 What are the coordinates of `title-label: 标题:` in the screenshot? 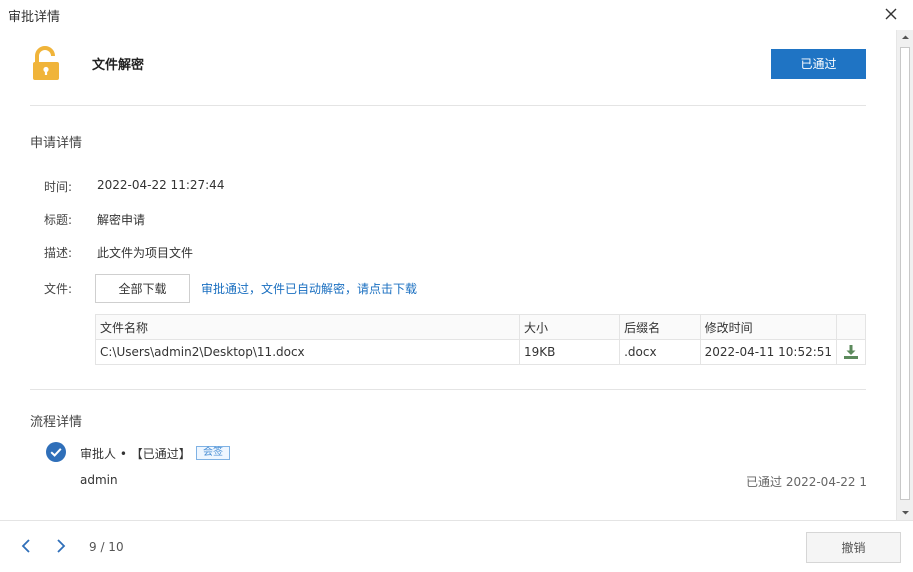 It's located at (58, 220).